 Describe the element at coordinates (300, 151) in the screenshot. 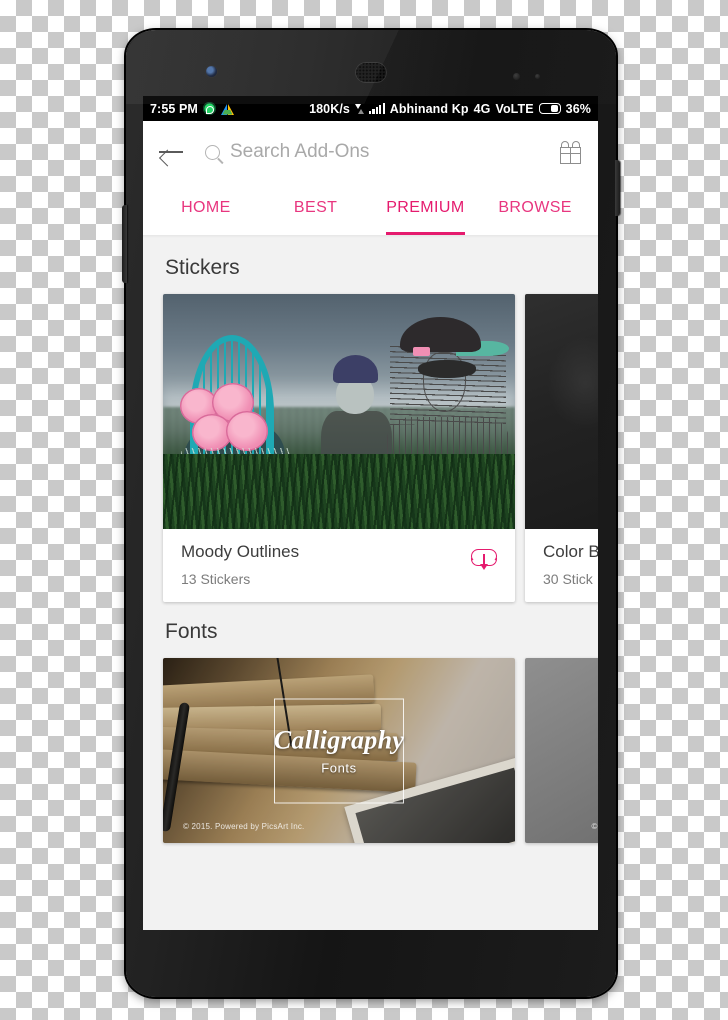

I see `search-placeholder-label: Search Add-Ons` at that location.